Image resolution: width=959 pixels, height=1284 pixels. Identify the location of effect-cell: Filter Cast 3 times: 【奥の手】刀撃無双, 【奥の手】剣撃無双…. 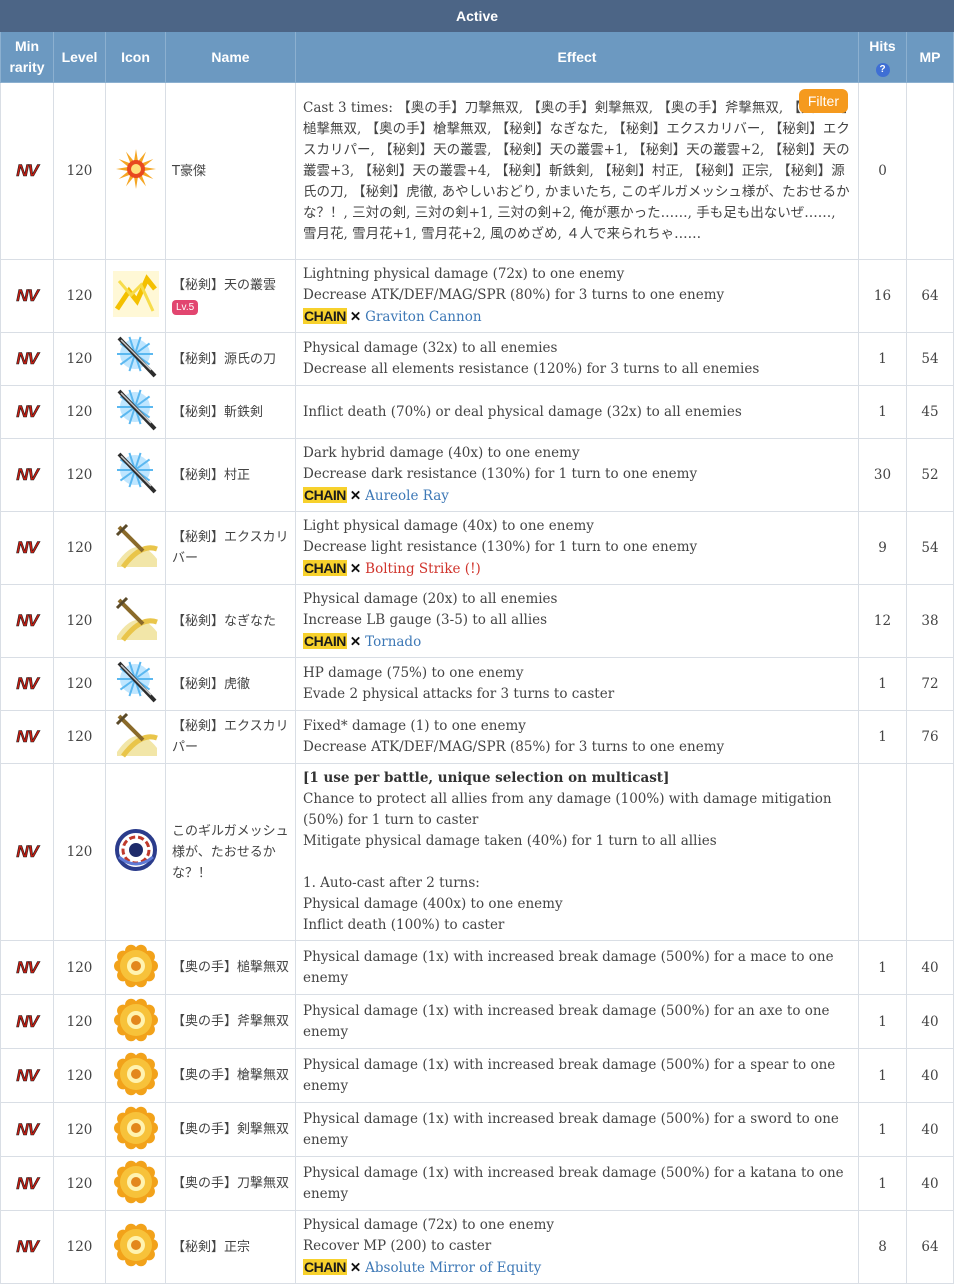
(577, 171).